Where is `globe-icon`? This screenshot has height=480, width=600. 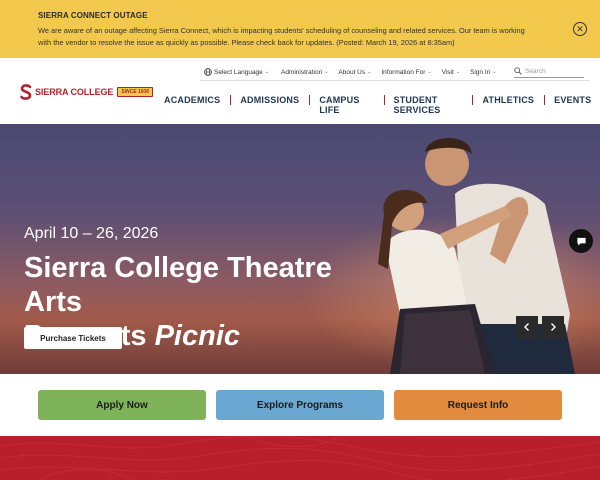 globe-icon is located at coordinates (208, 72).